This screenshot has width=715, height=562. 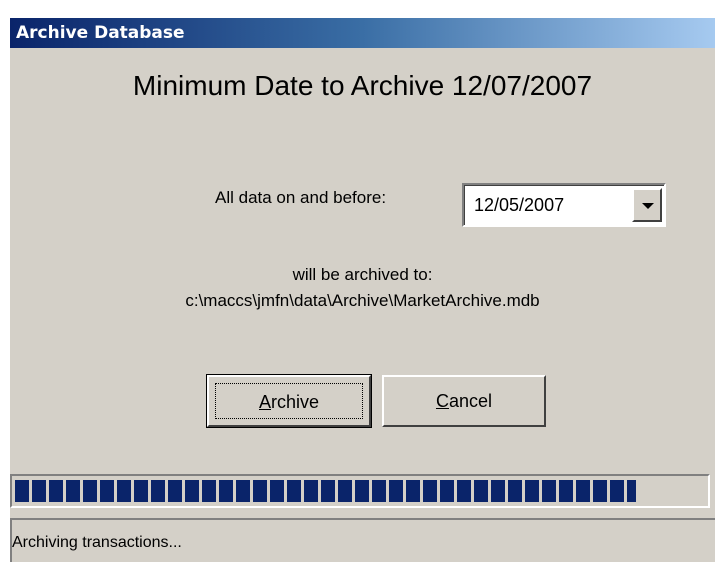 I want to click on window-frame-left, so click(x=5, y=281).